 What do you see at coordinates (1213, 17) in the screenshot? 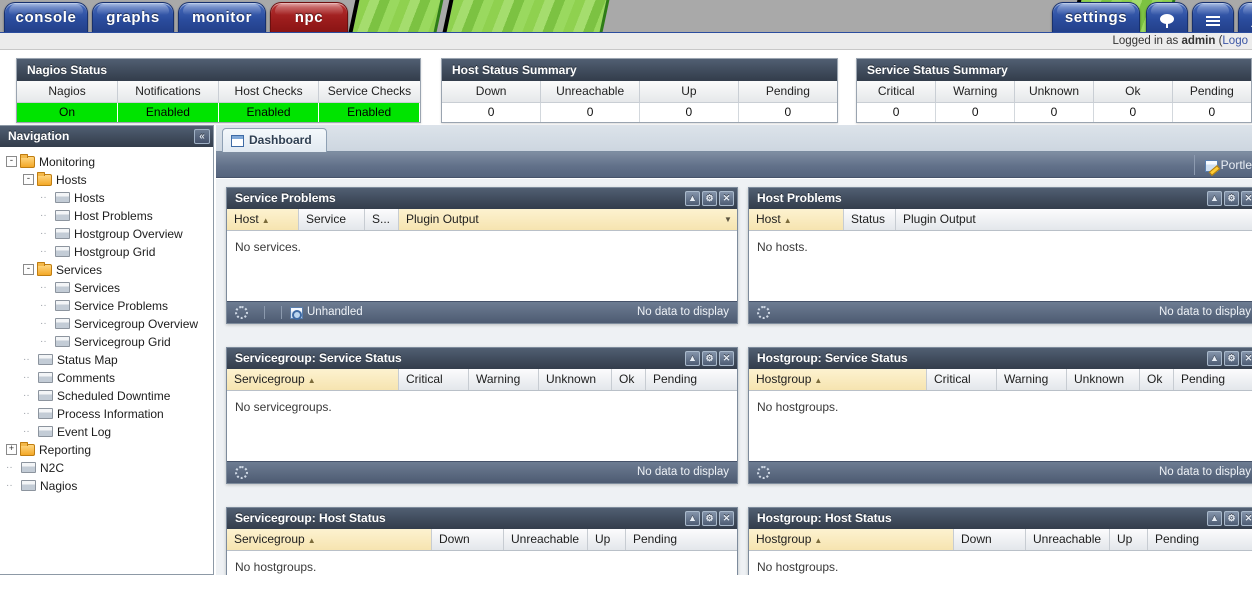
I see `nav-tab-list-icon-button` at bounding box center [1213, 17].